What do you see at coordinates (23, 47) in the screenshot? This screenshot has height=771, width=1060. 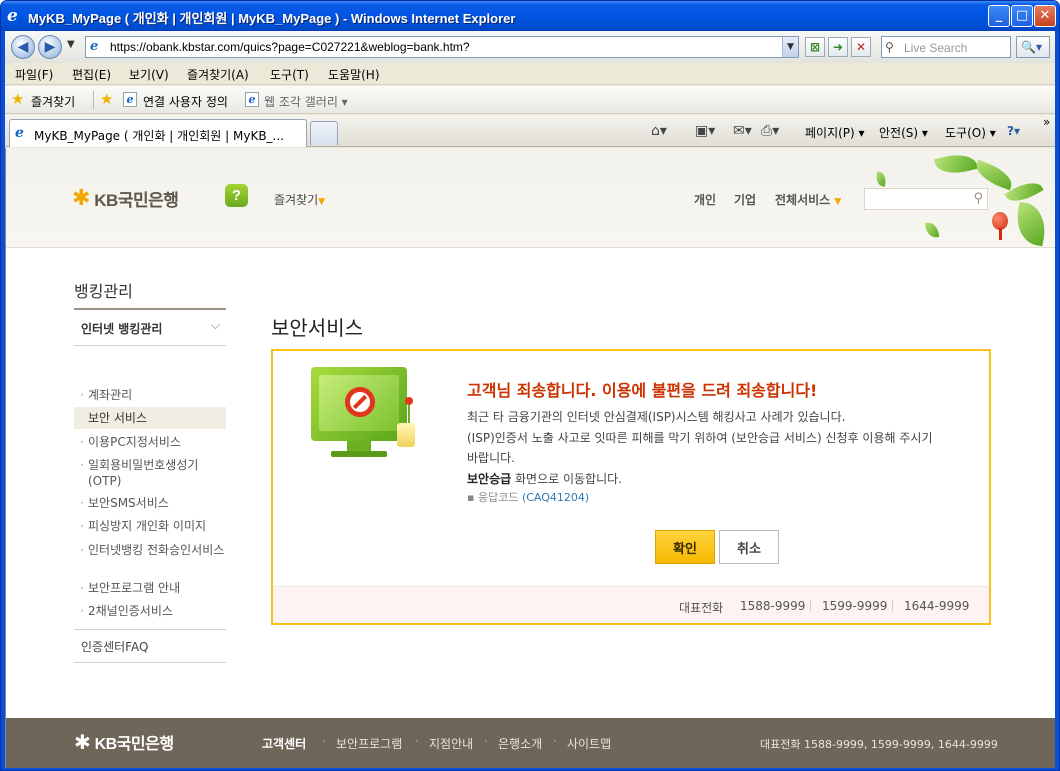 I see `back-button: ◀` at bounding box center [23, 47].